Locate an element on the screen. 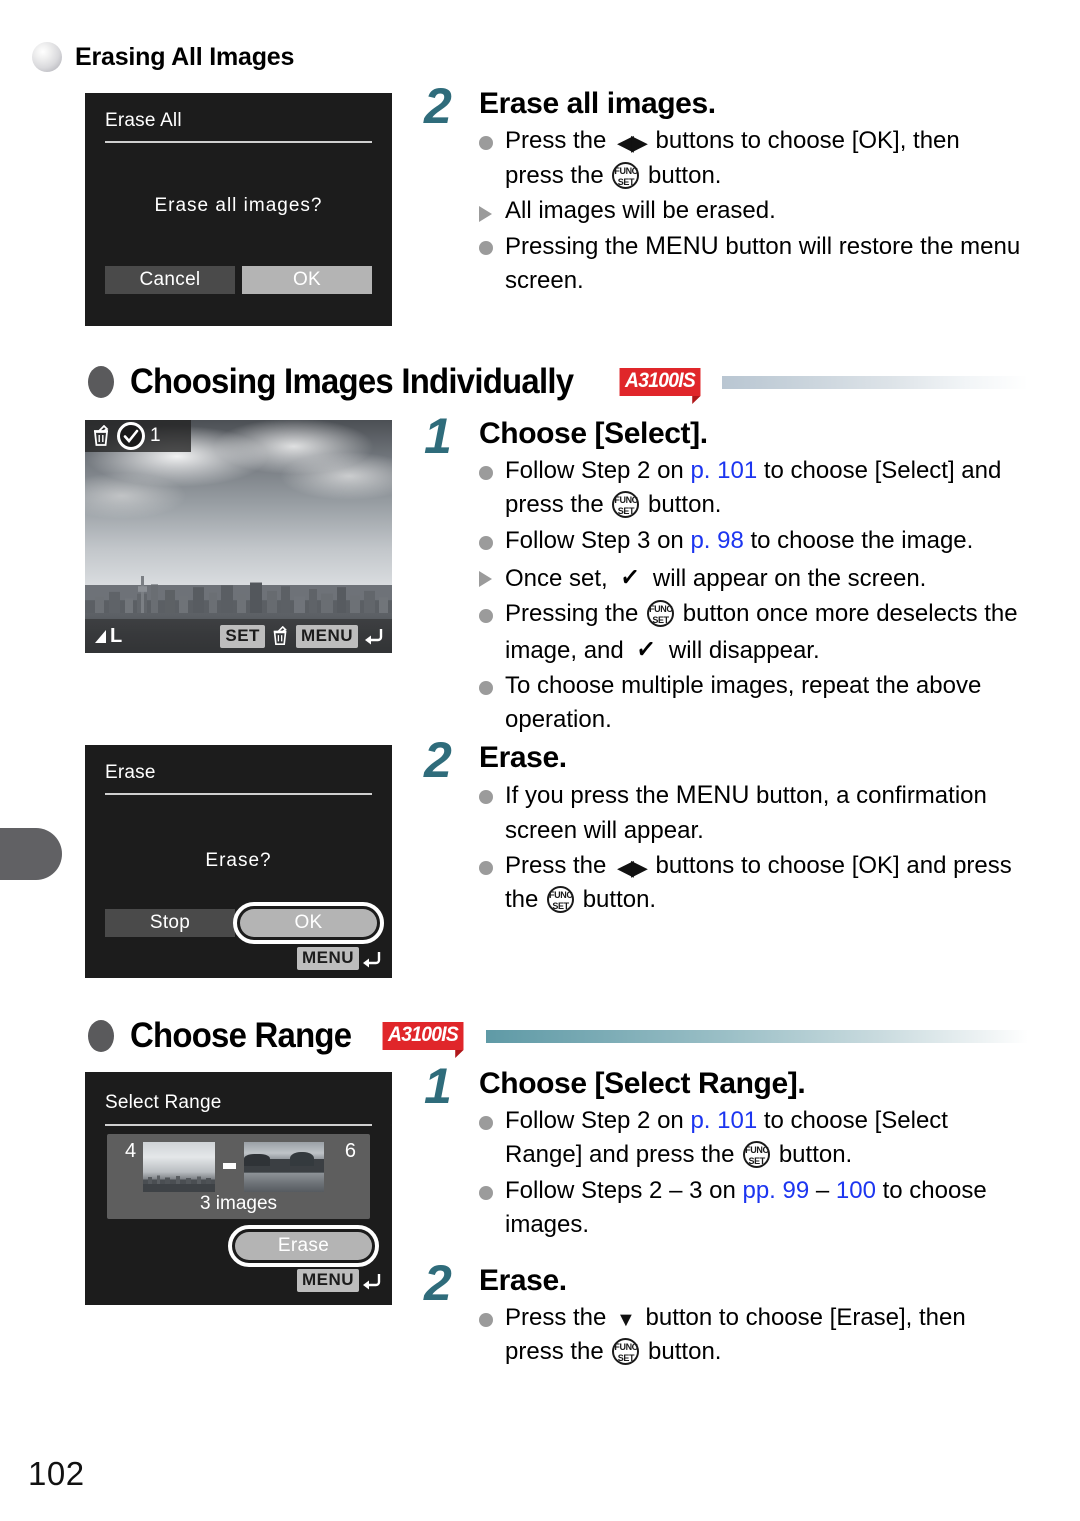 This screenshot has width=1080, height=1521. page-reference: p. 98 is located at coordinates (716, 540).